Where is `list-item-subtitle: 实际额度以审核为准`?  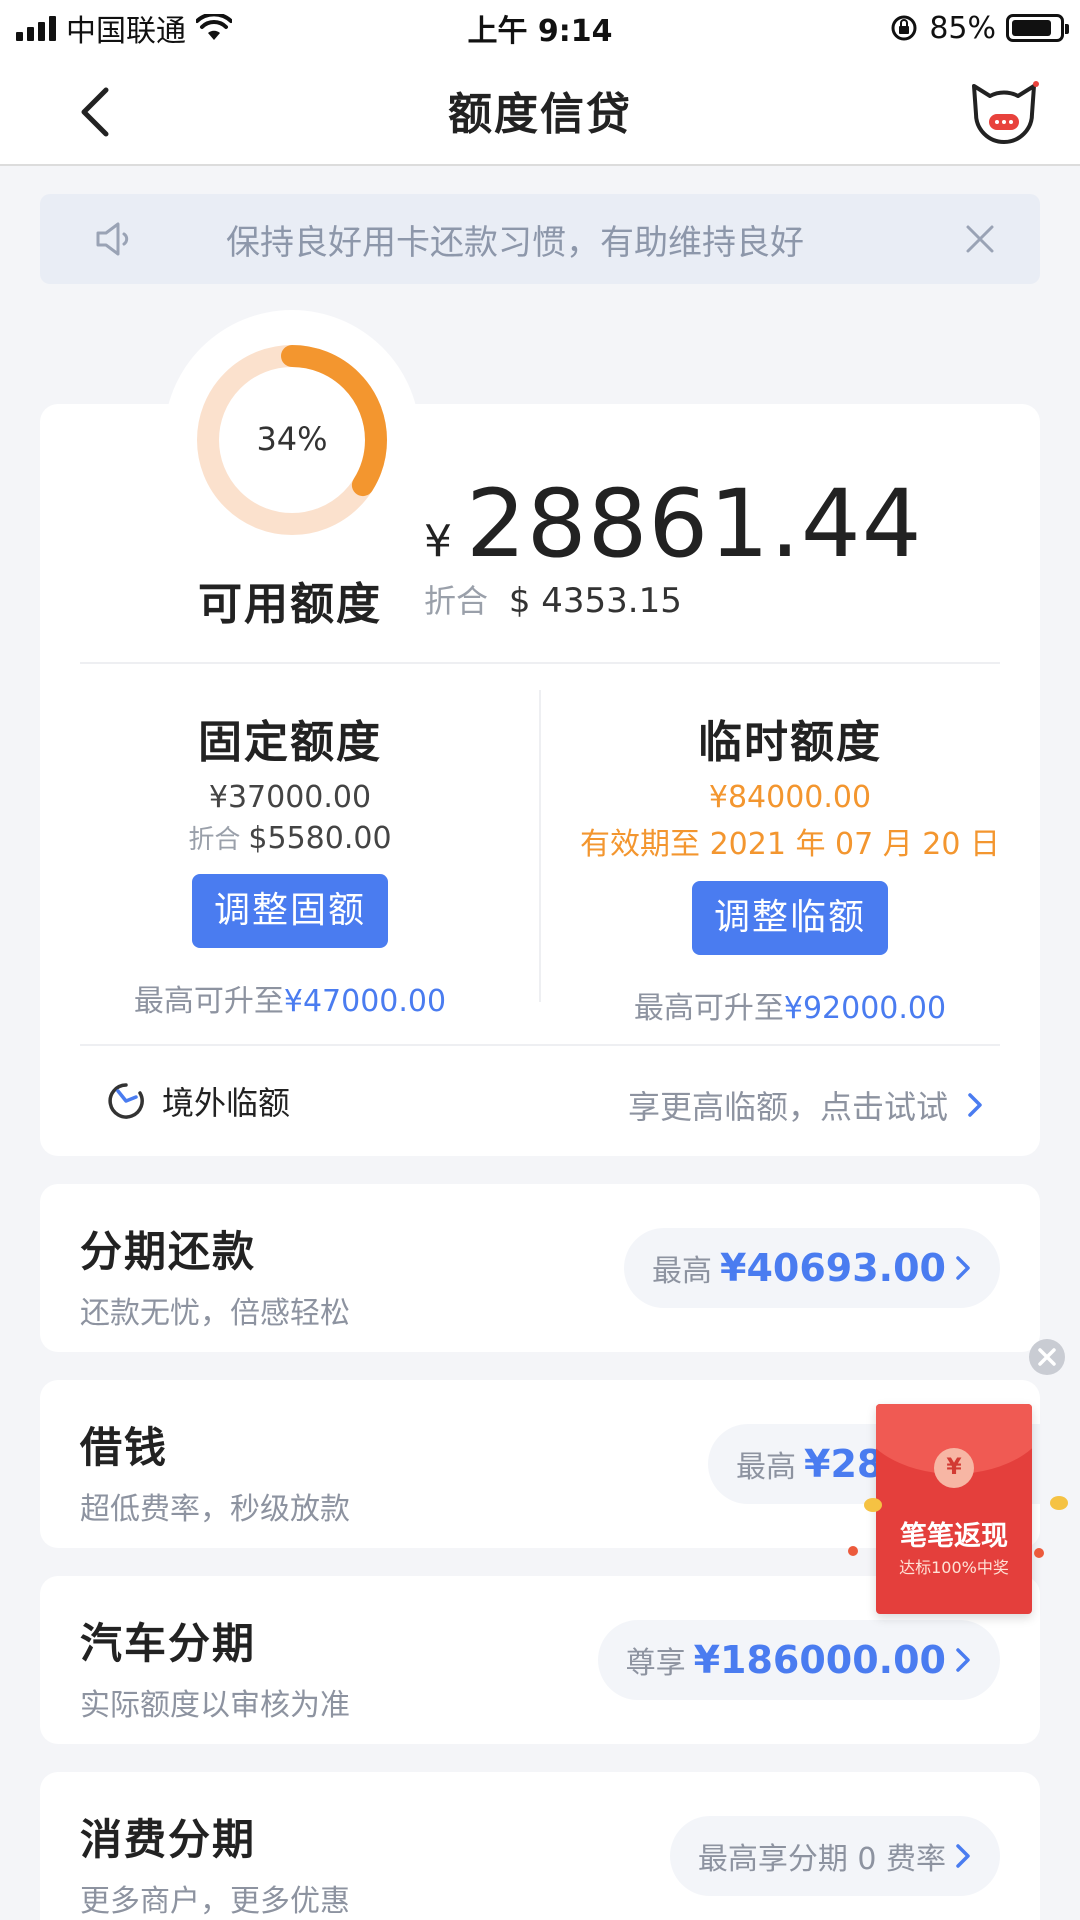 list-item-subtitle: 实际额度以审核为准 is located at coordinates (215, 1705).